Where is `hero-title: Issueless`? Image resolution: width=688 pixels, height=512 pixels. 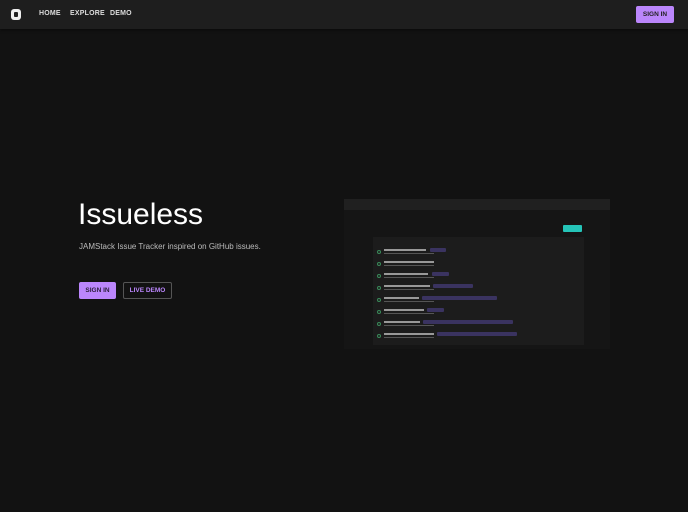 hero-title: Issueless is located at coordinates (141, 214).